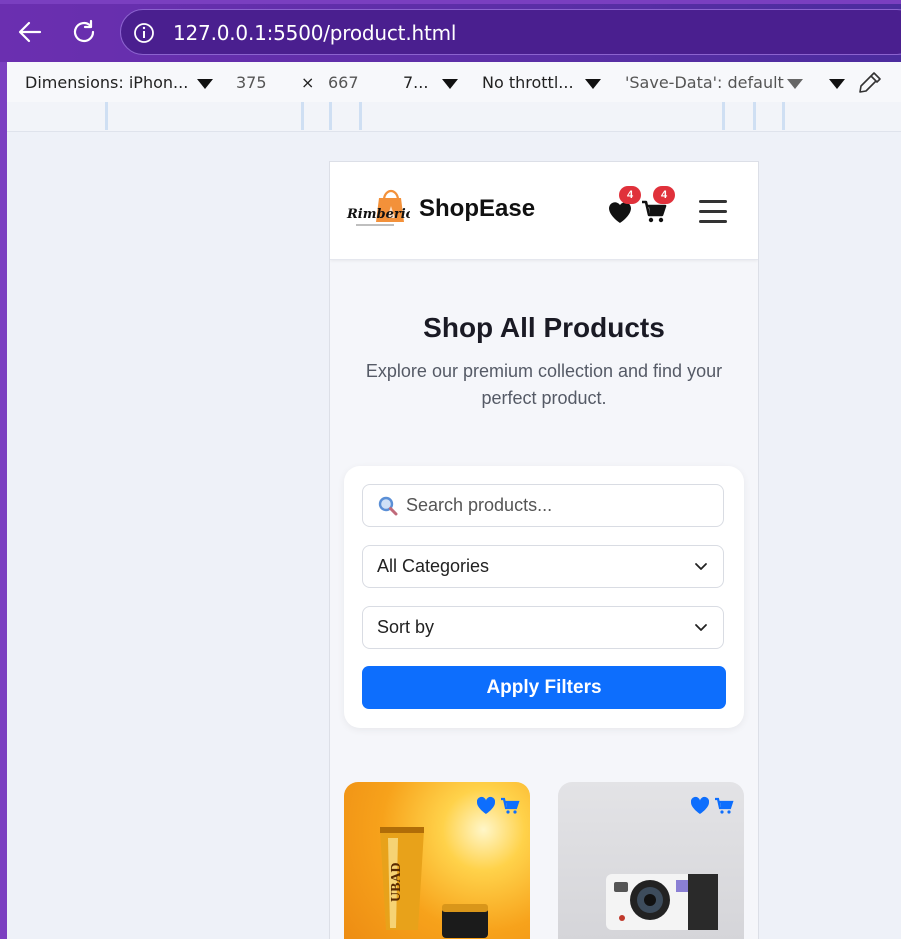 The width and height of the screenshot is (901, 939). I want to click on reload-button, so click(84, 32).